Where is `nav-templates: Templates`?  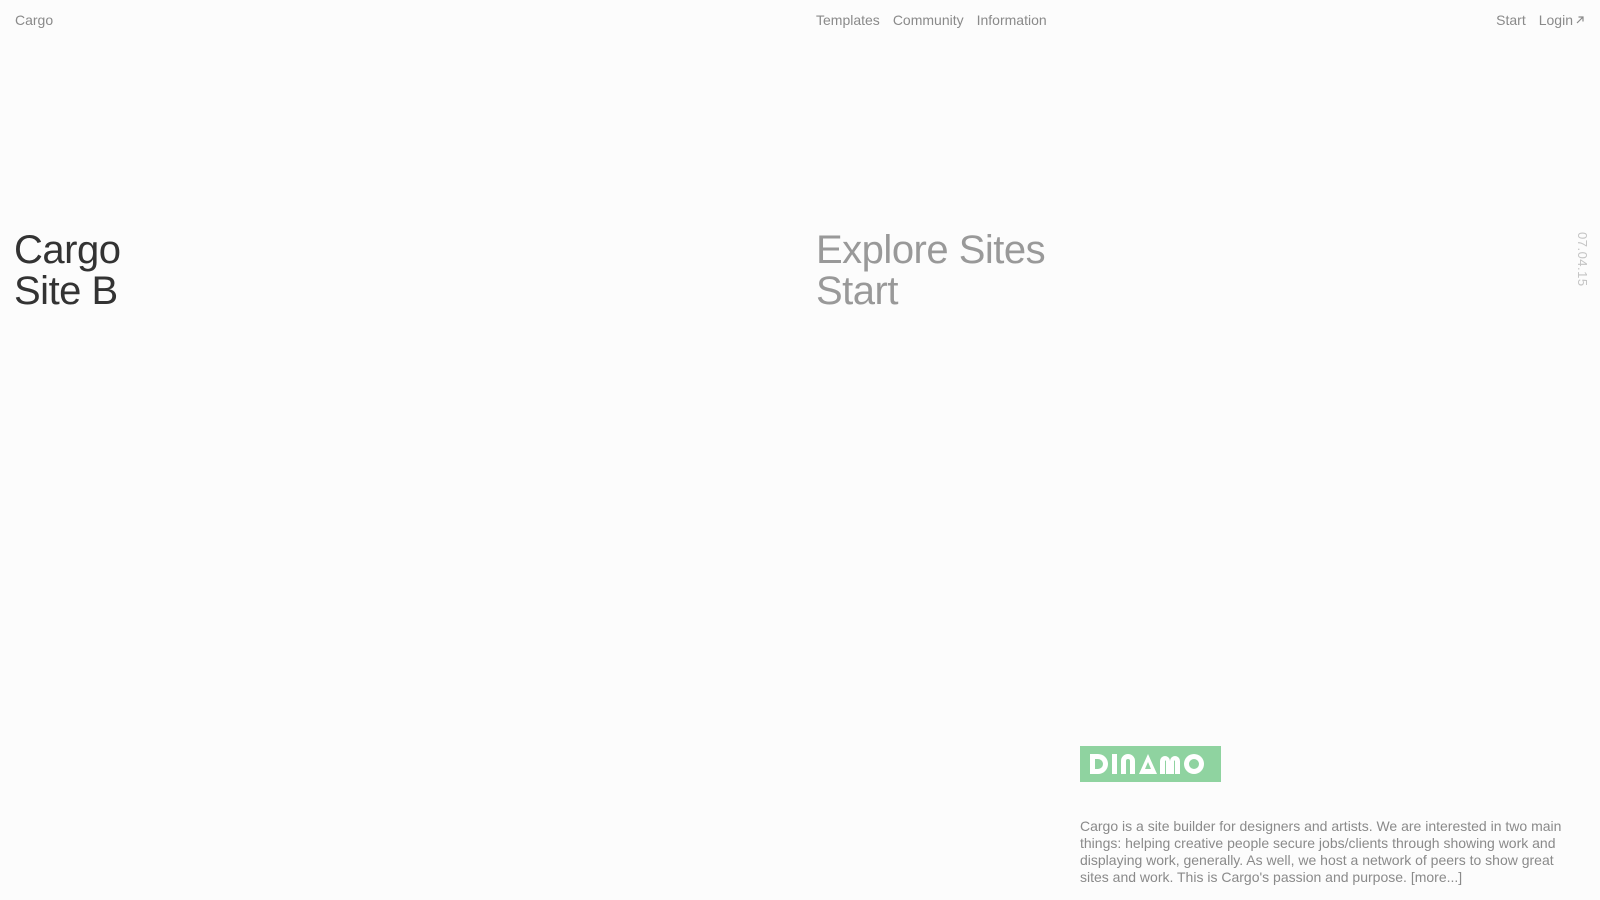 nav-templates: Templates is located at coordinates (848, 20).